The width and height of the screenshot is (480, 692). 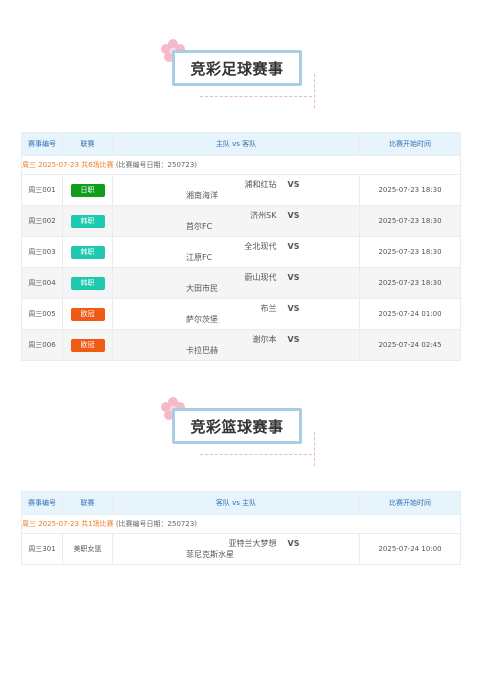 I want to click on table-row: 周三301 美职女篮 亚特兰大梦想 VS 菲尼克斯水星 2025-07-24 10:00, so click(x=241, y=549).